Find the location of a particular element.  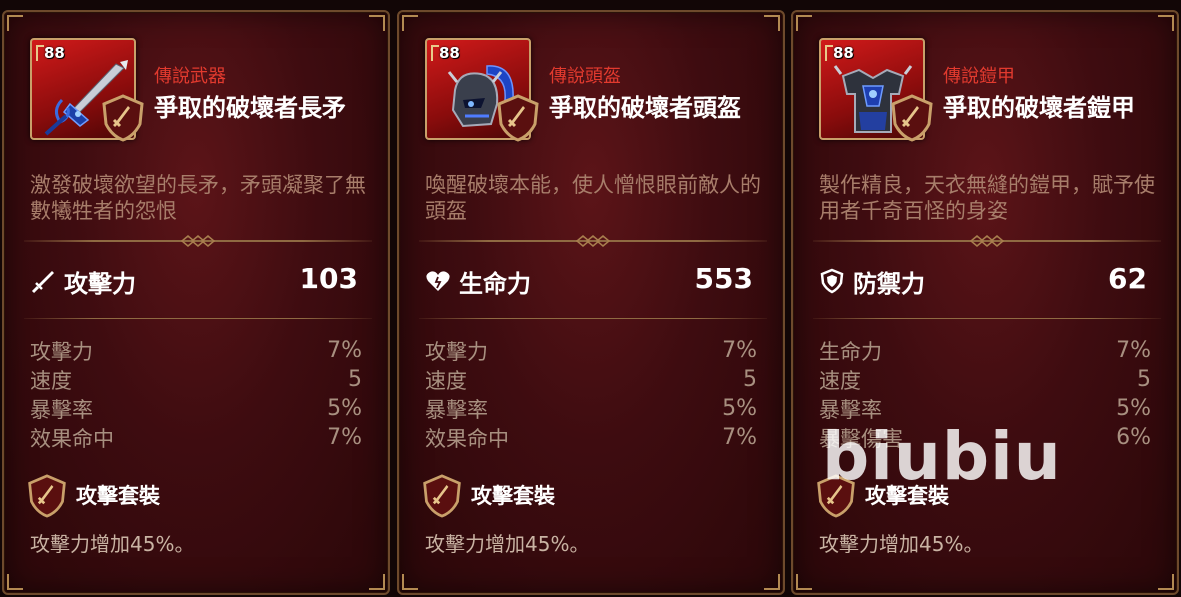

main-stat-label: 生命力 is located at coordinates (495, 284).